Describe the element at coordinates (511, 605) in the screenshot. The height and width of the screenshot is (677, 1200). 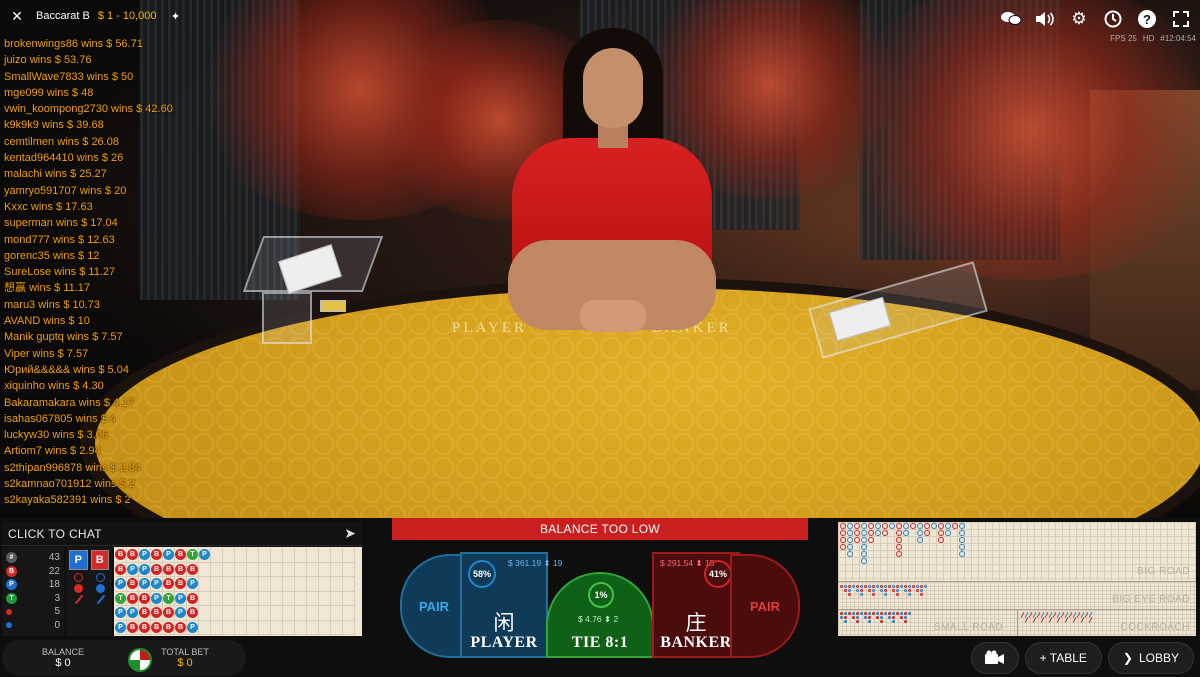
I see `player-spot: 58% $ 361.19 ⬍ 19 闲 PLAYER` at that location.